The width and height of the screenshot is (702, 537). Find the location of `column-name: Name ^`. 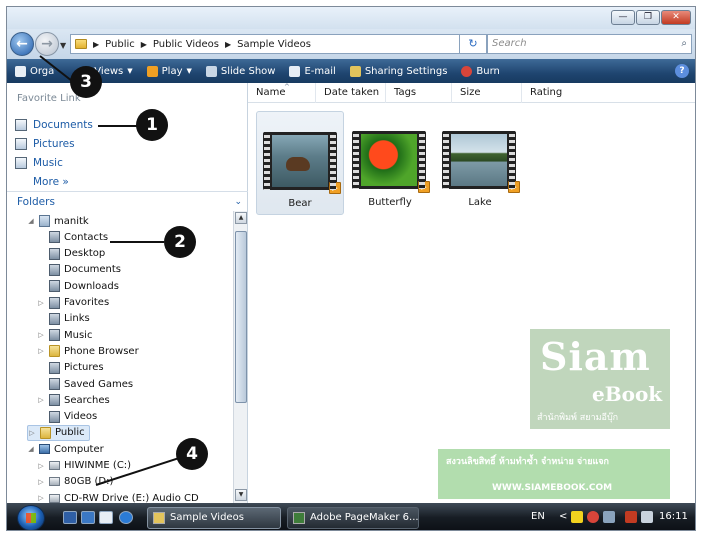

column-name: Name ^ is located at coordinates (282, 93).